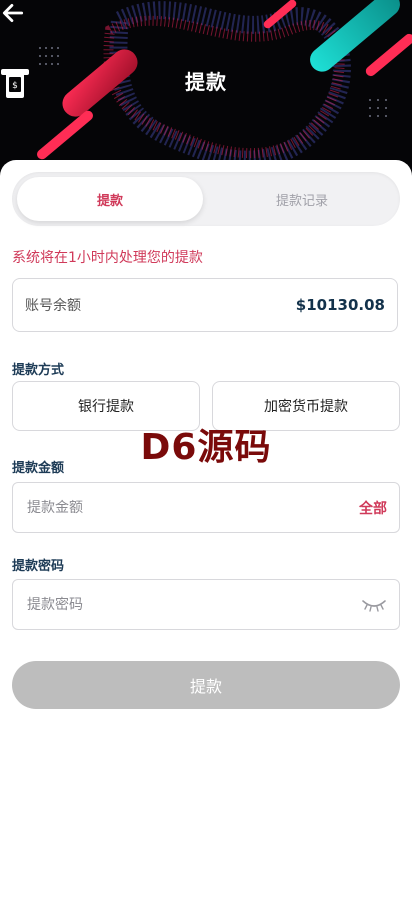  I want to click on eye-closed-icon, so click(374, 605).